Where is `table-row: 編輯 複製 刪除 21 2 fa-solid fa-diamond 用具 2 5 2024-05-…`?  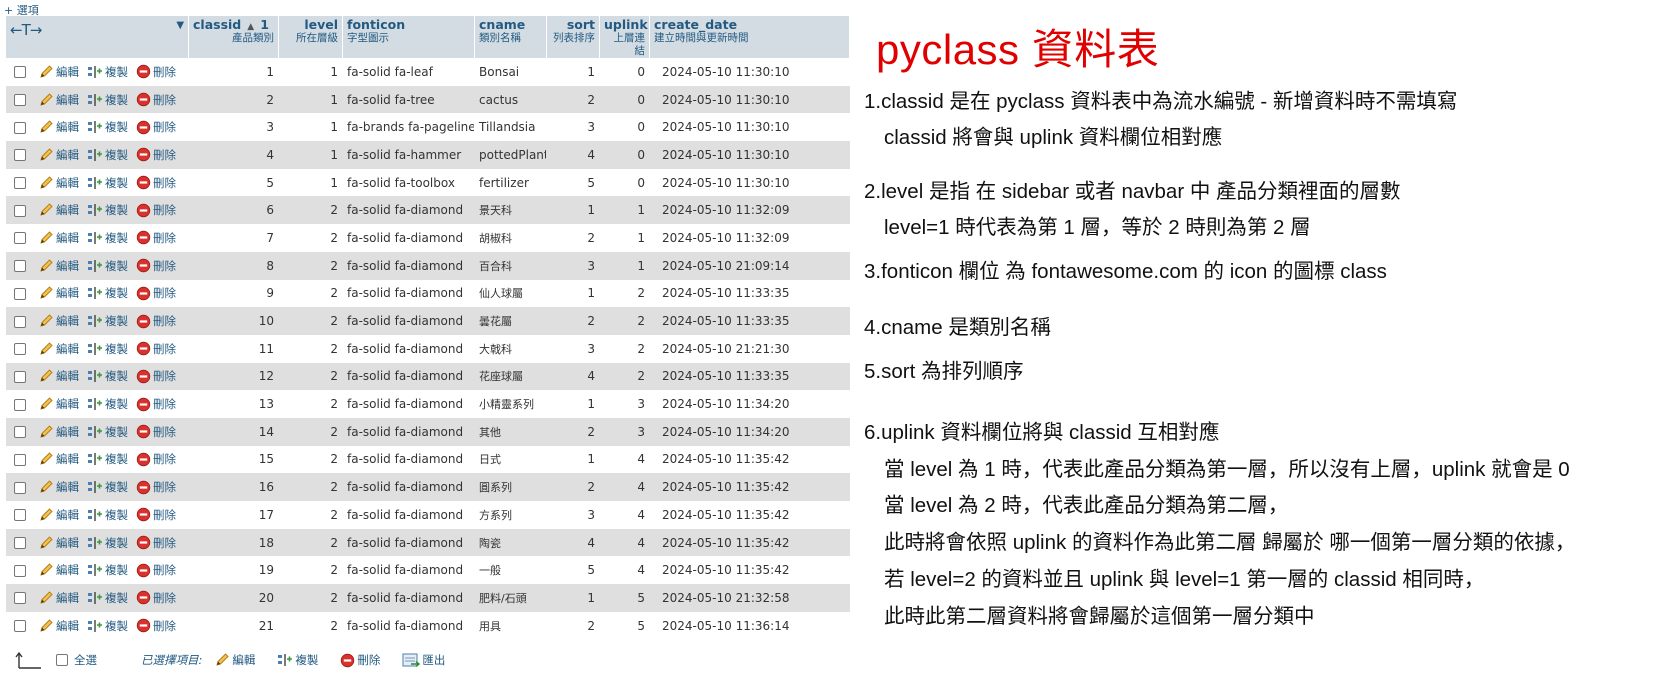
table-row: 編輯 複製 刪除 21 2 fa-solid fa-diamond 用具 2 5 2024-05-… is located at coordinates (428, 625).